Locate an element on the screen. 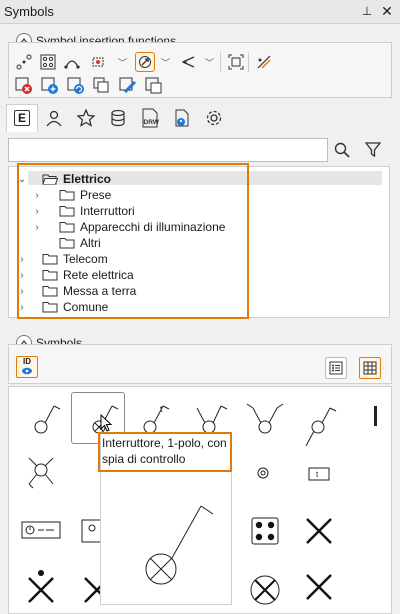 Image resolution: width=400 pixels, height=614 pixels. copy-symbol-icon is located at coordinates (102, 86).